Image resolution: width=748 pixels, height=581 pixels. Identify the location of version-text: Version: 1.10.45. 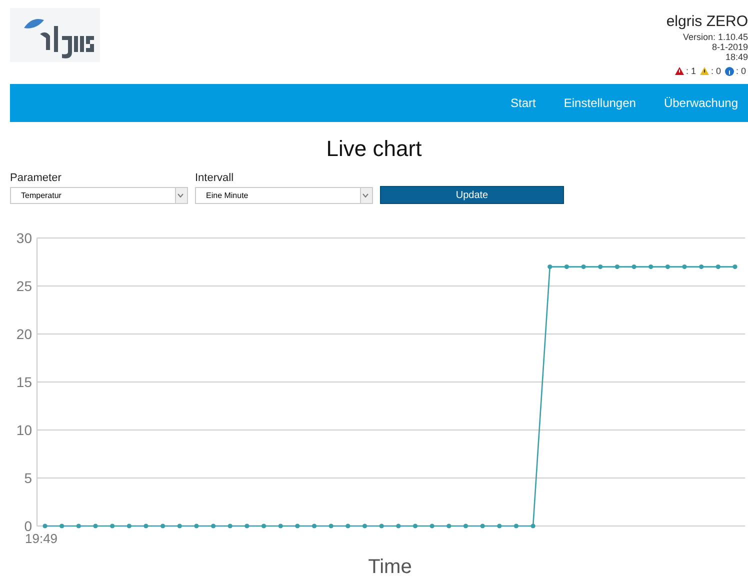
(715, 37).